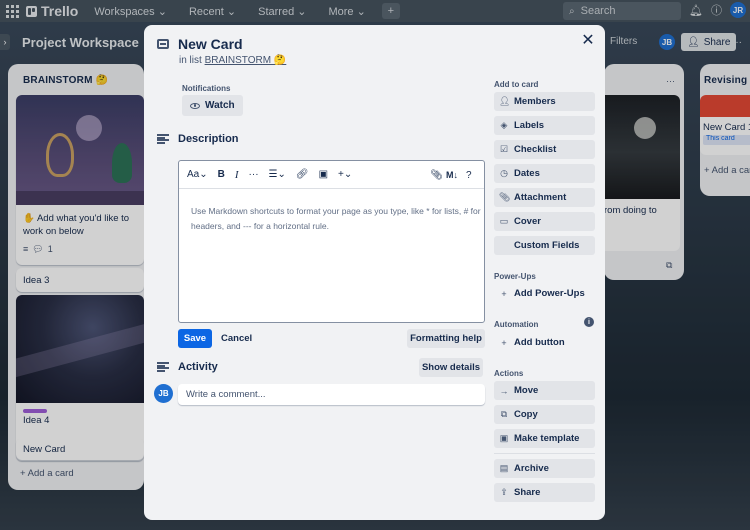 The width and height of the screenshot is (750, 530). I want to click on activity-icon, so click(163, 367).